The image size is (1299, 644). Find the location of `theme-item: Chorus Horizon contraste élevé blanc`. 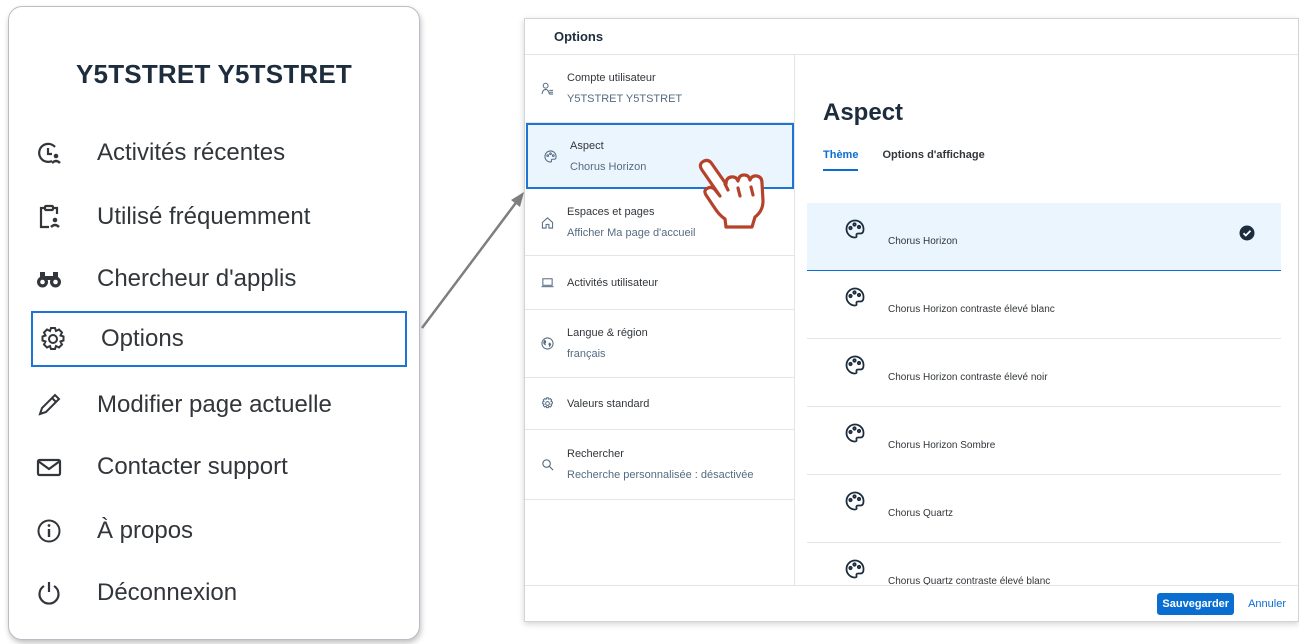

theme-item: Chorus Horizon contraste élevé blanc is located at coordinates (1044, 305).